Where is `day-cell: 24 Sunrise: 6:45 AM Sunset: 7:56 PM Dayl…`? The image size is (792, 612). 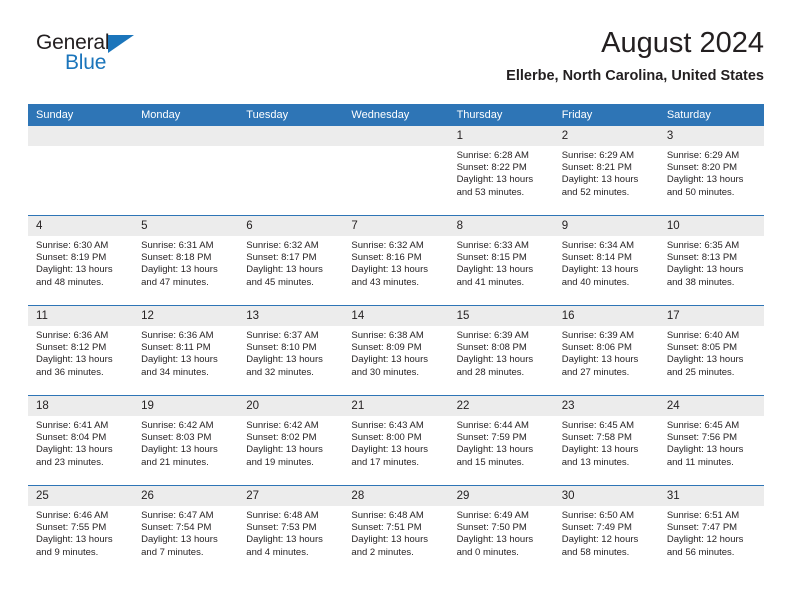 day-cell: 24 Sunrise: 6:45 AM Sunset: 7:56 PM Dayl… is located at coordinates (711, 440).